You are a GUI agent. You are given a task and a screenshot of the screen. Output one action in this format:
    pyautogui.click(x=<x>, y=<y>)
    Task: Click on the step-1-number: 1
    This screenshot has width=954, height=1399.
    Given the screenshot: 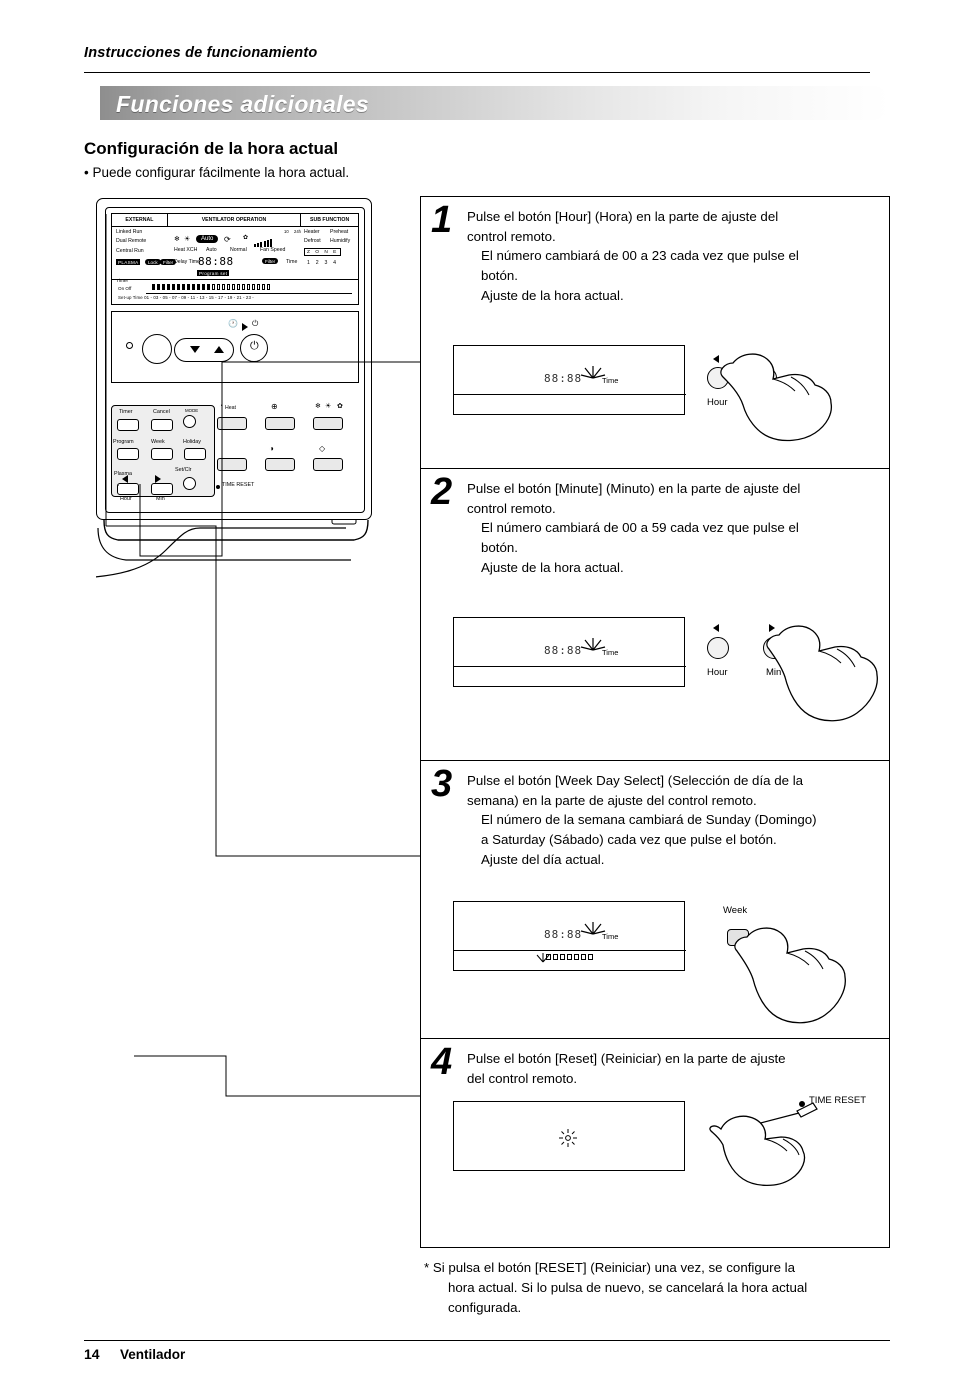 What is the action you would take?
    pyautogui.click(x=442, y=220)
    